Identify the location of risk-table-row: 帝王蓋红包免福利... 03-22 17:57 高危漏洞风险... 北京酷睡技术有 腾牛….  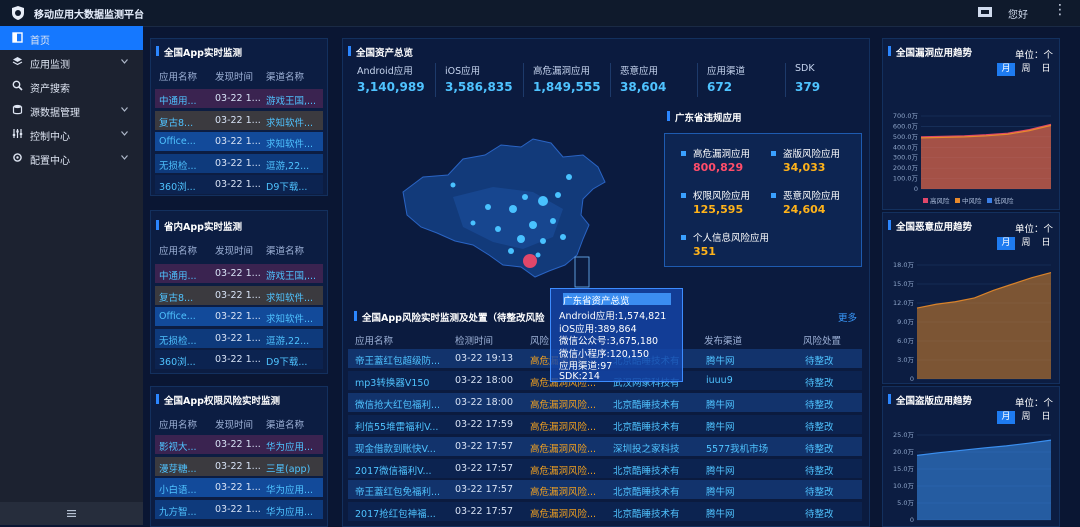
(605, 490).